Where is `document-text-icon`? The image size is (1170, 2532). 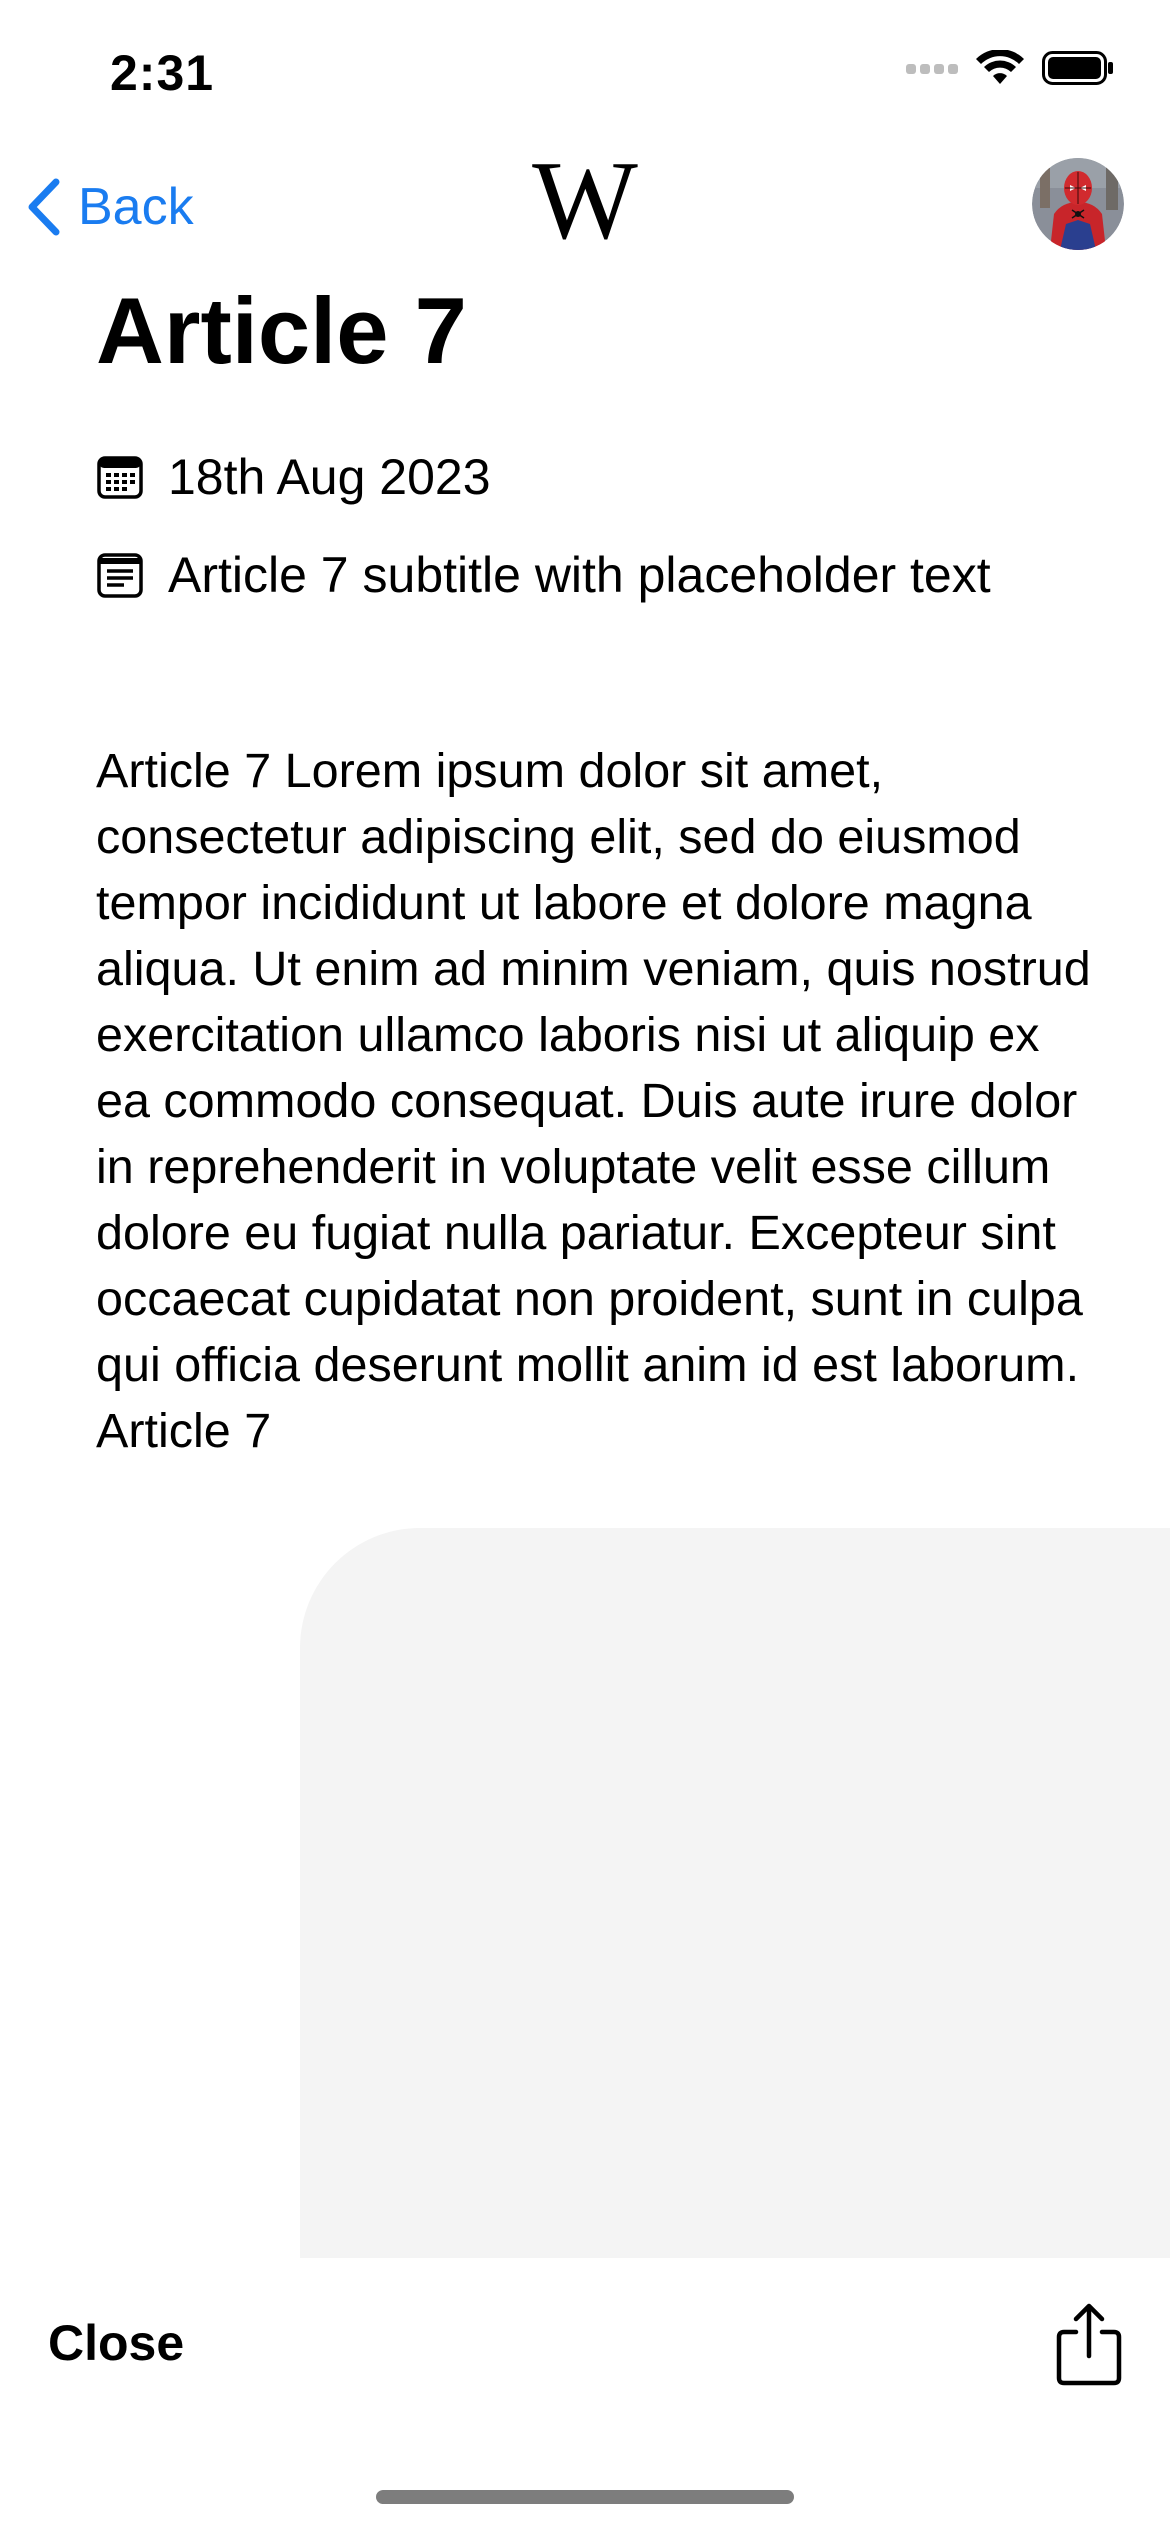
document-text-icon is located at coordinates (120, 575).